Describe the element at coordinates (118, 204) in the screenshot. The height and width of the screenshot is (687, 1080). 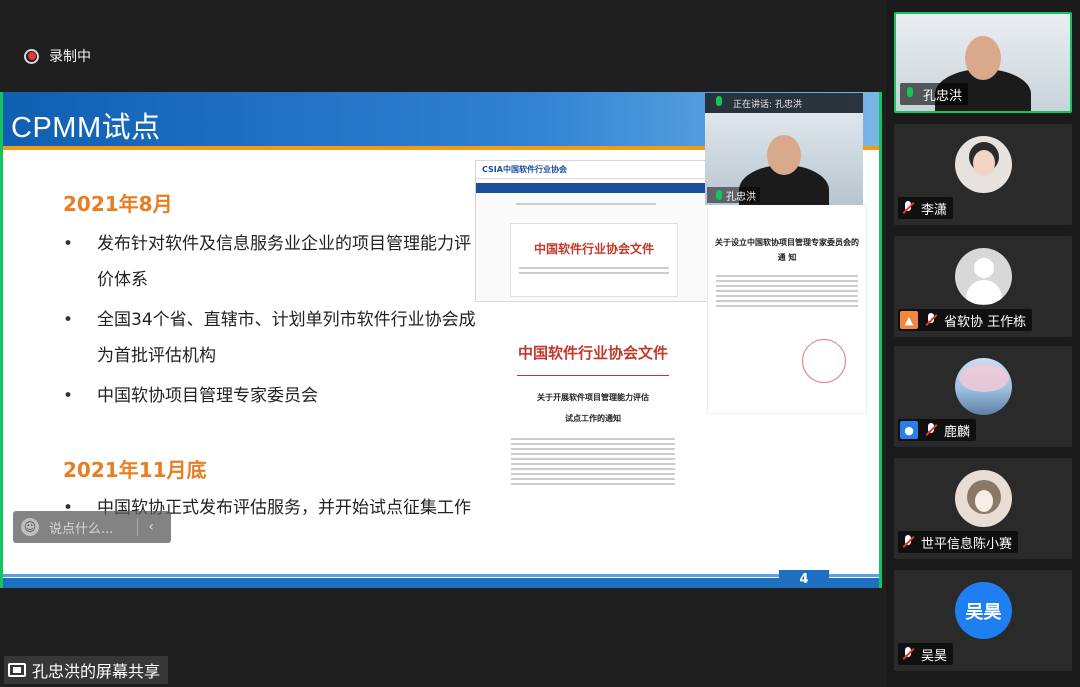
I see `section-year-1: 2021年8月` at that location.